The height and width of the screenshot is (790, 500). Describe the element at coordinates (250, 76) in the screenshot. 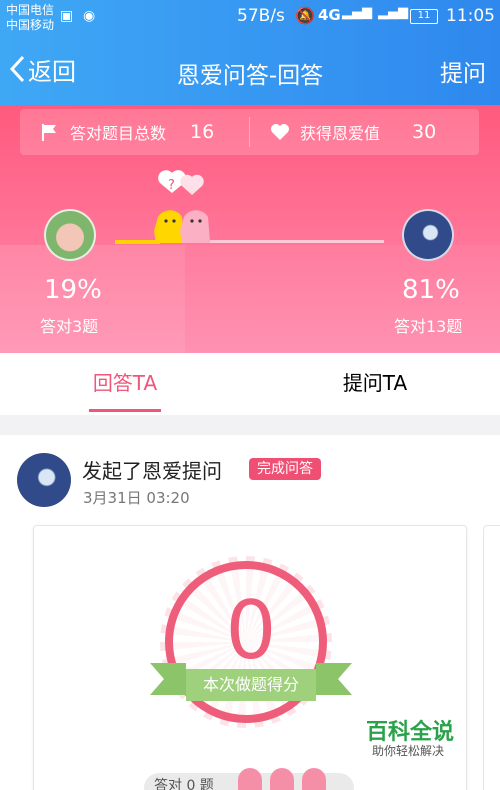

I see `page-title: 恩爱问答-回答` at that location.